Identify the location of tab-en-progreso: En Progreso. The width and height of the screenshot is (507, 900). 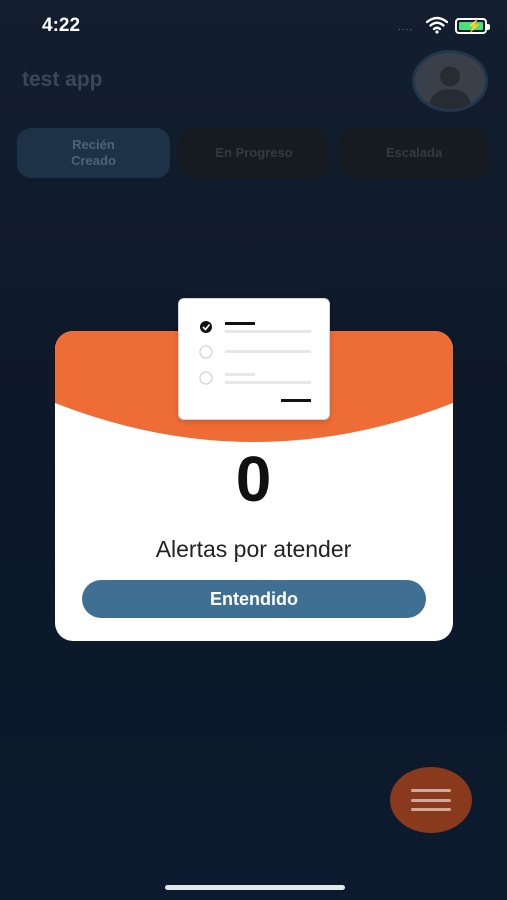
(254, 153).